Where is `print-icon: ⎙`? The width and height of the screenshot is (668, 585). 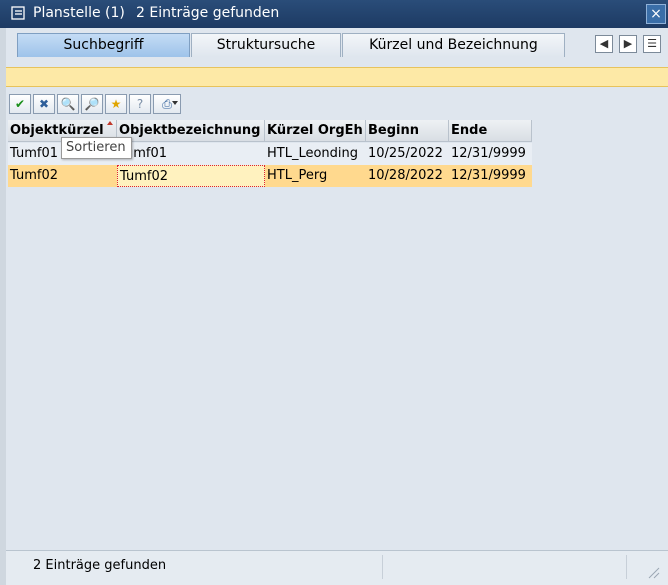
print-icon: ⎙ is located at coordinates (167, 104).